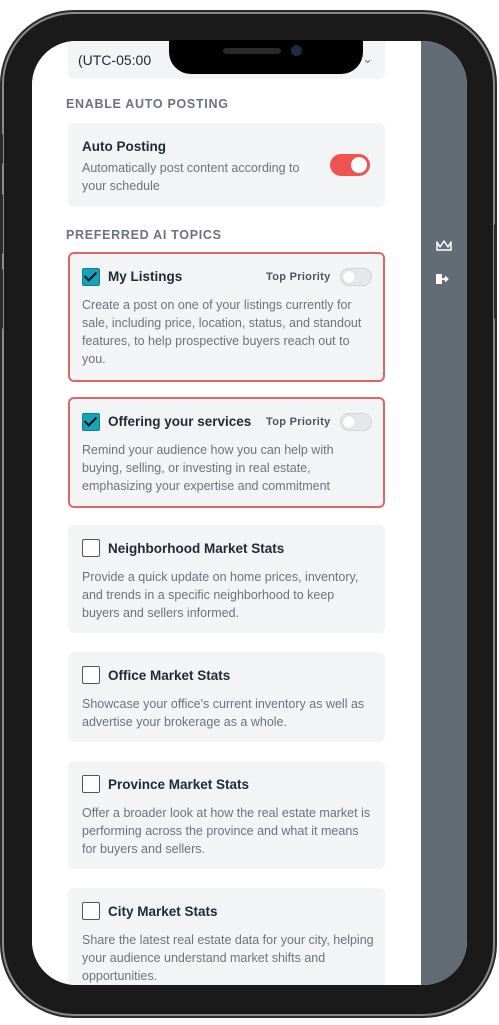  I want to click on logout-icon, so click(442, 280).